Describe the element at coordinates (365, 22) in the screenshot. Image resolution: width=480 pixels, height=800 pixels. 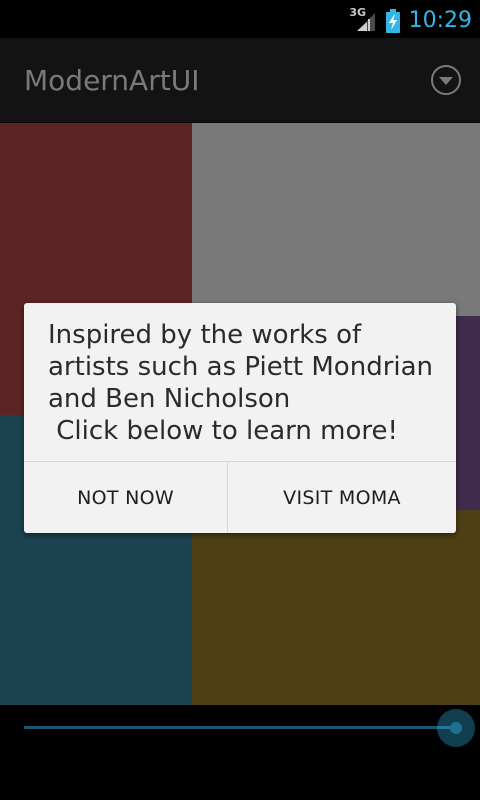
I see `signal-icon` at that location.